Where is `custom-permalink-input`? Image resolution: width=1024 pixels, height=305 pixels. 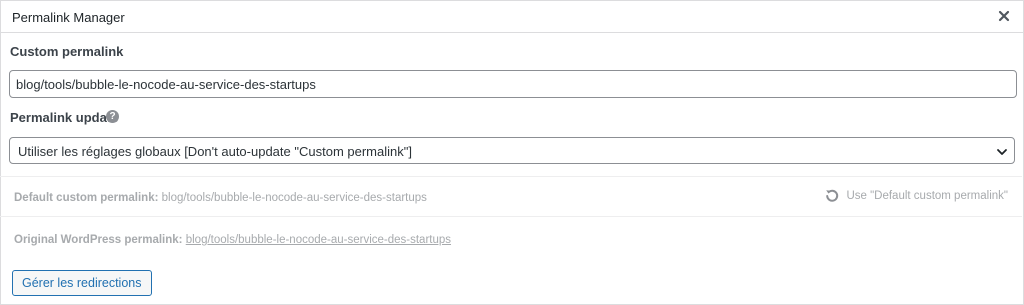 custom-permalink-input is located at coordinates (513, 84).